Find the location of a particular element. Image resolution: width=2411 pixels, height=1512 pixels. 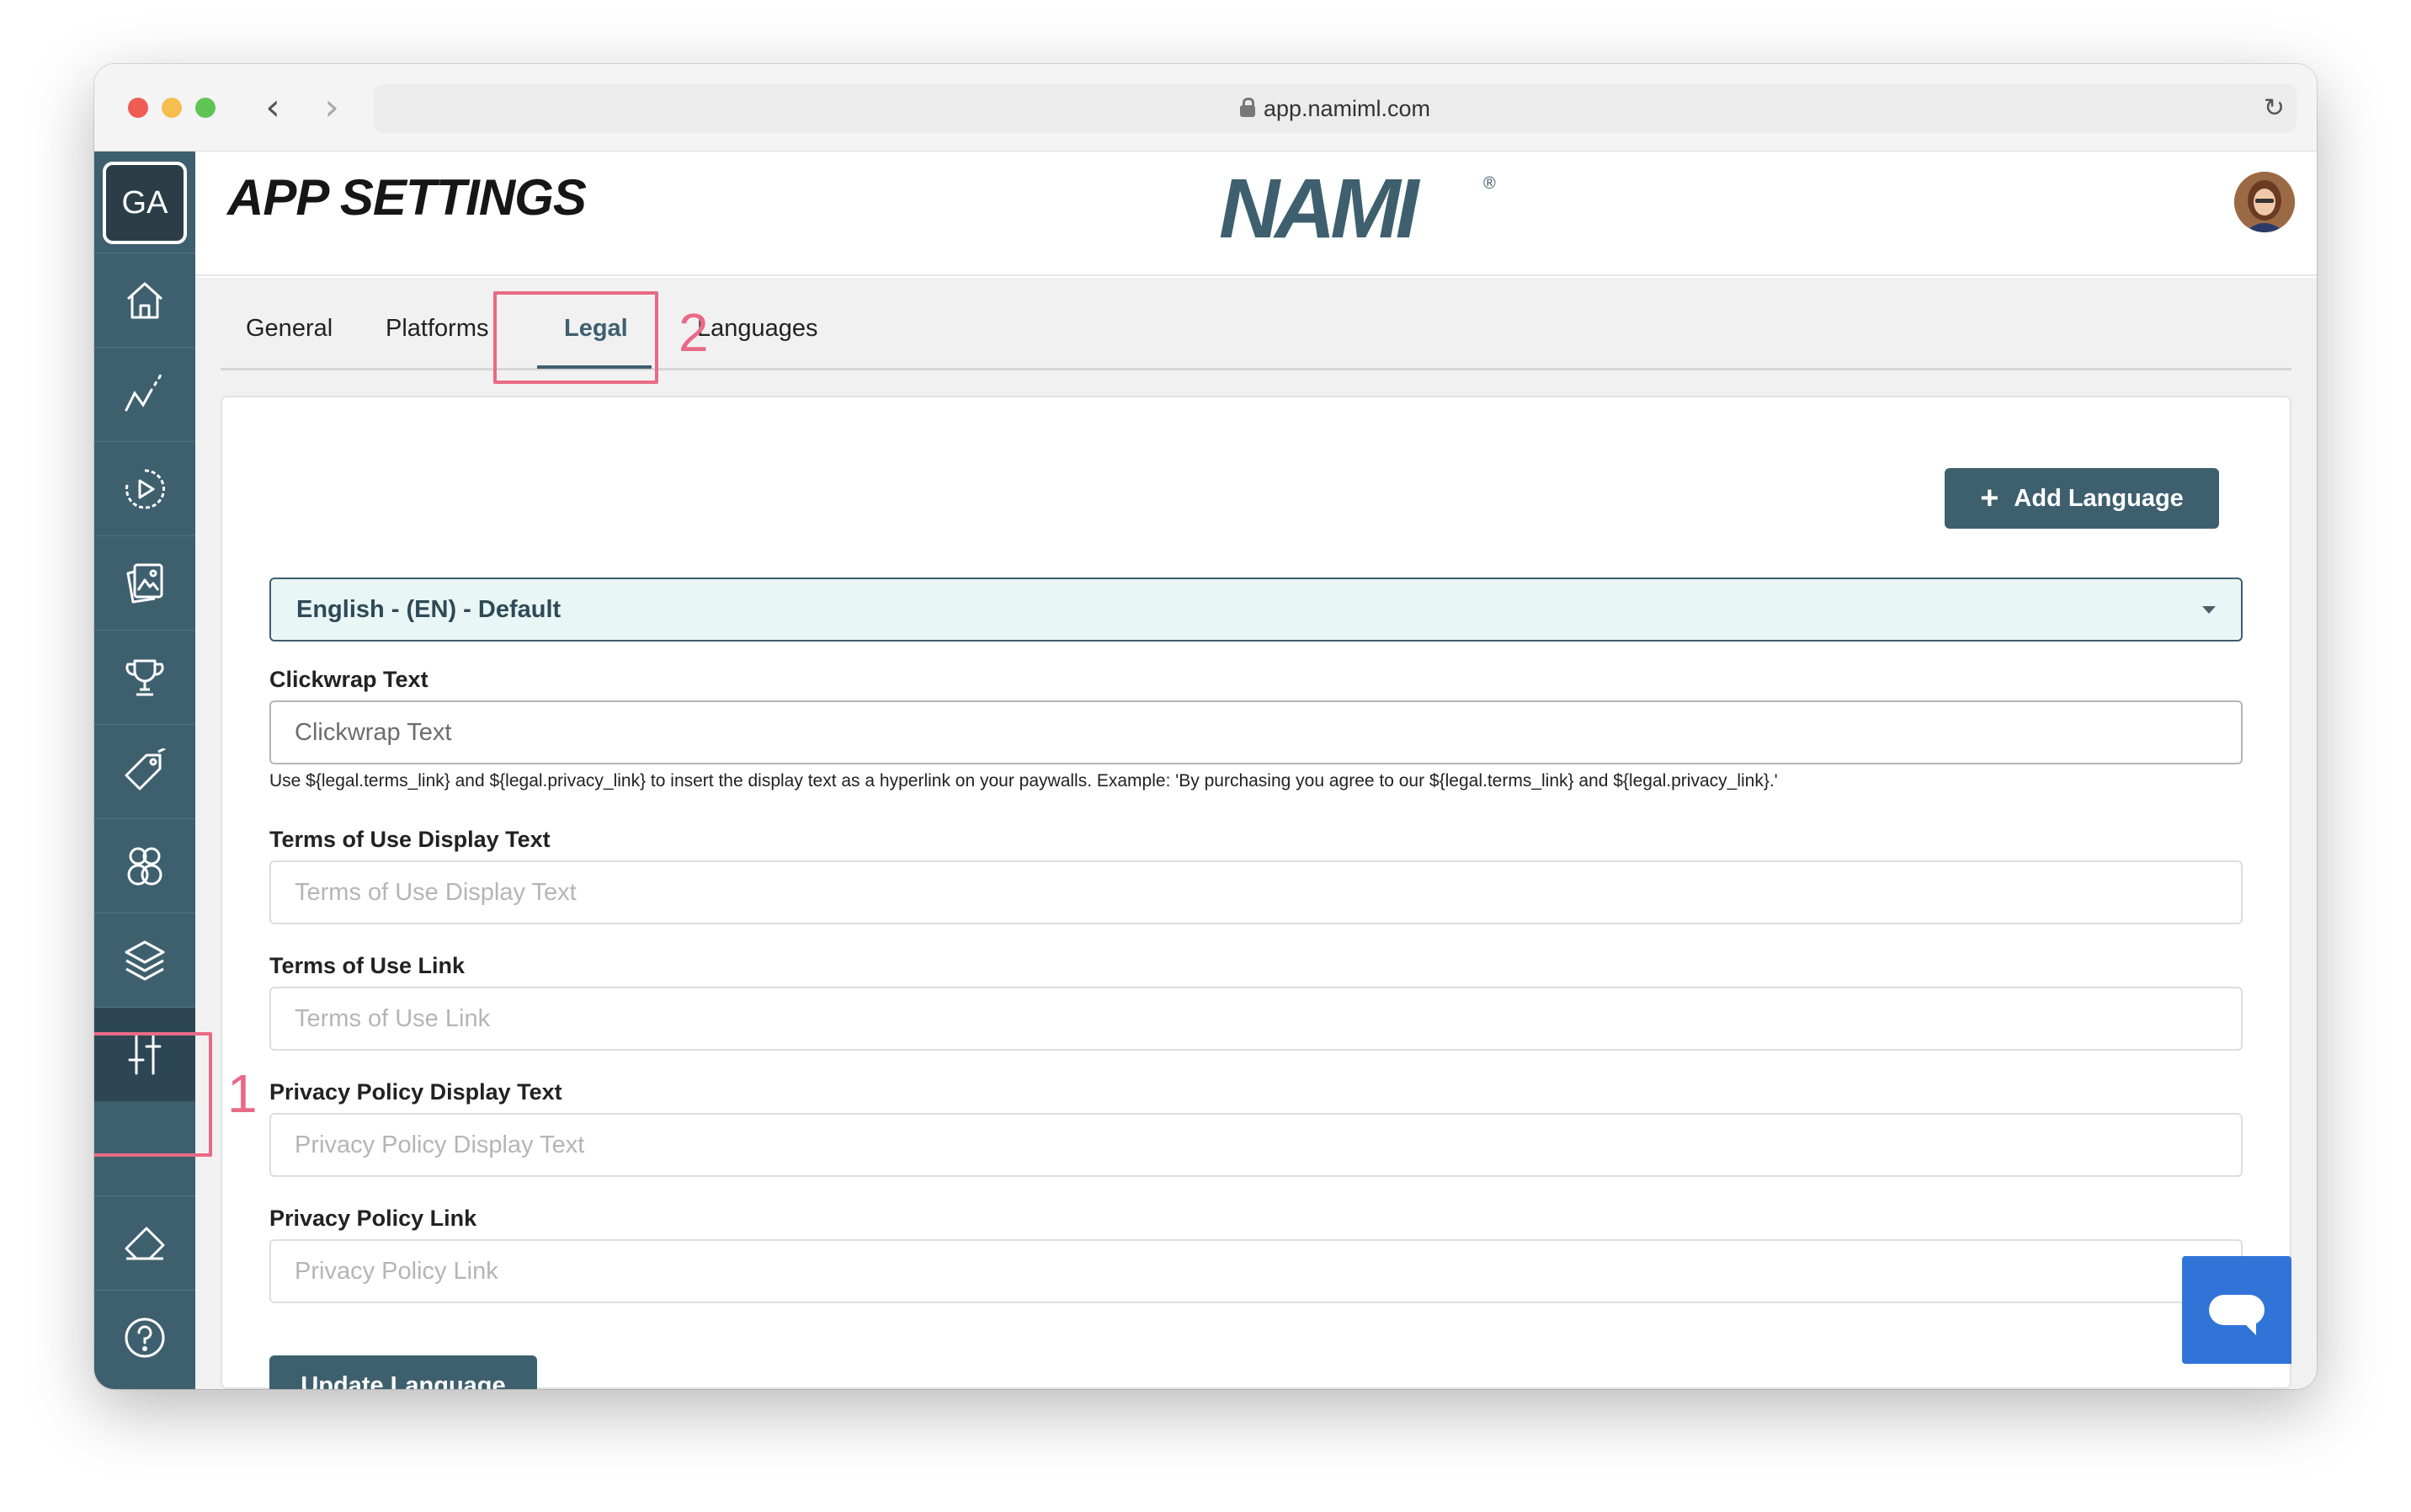

analytics-icon is located at coordinates (144, 393).